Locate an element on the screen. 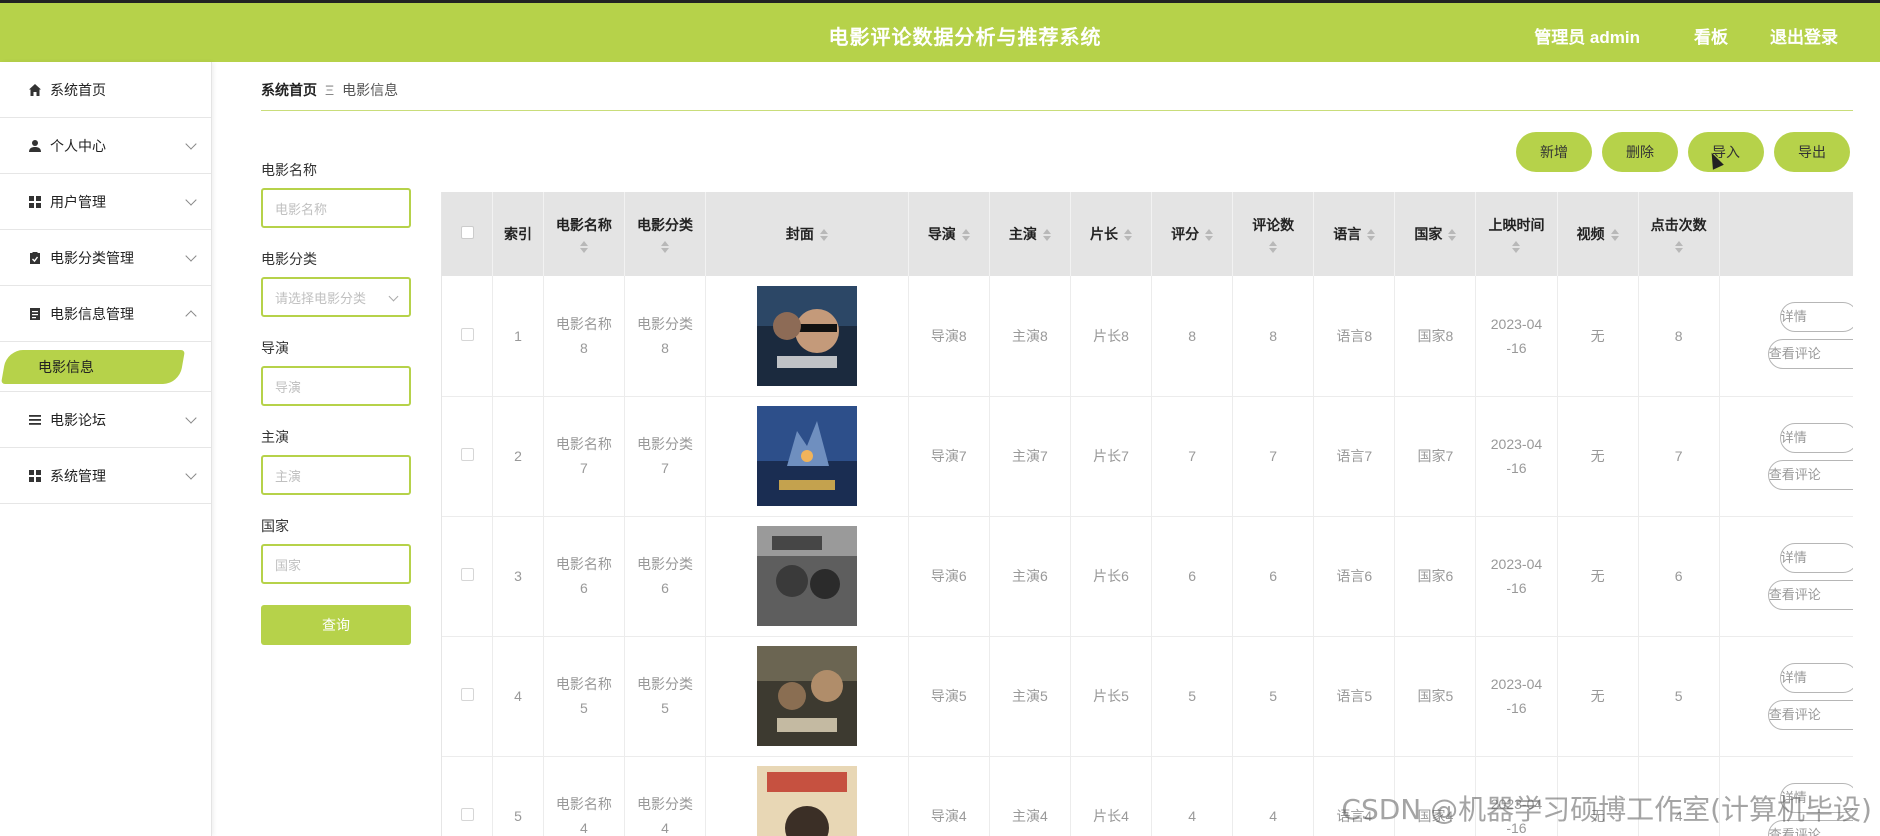 The image size is (1880, 836). breadcrumb-home: 系统首页 is located at coordinates (289, 90).